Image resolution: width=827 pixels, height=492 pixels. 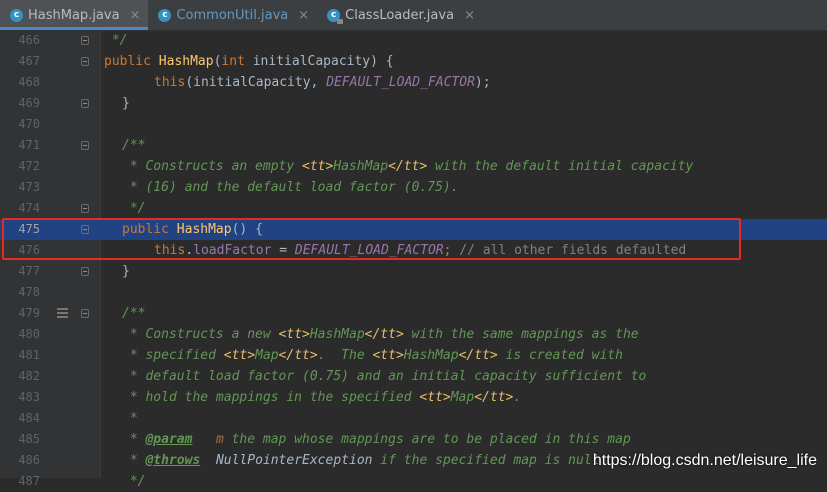 I want to click on tab-hashmap-java: c HashMap.java ×, so click(x=74, y=15).